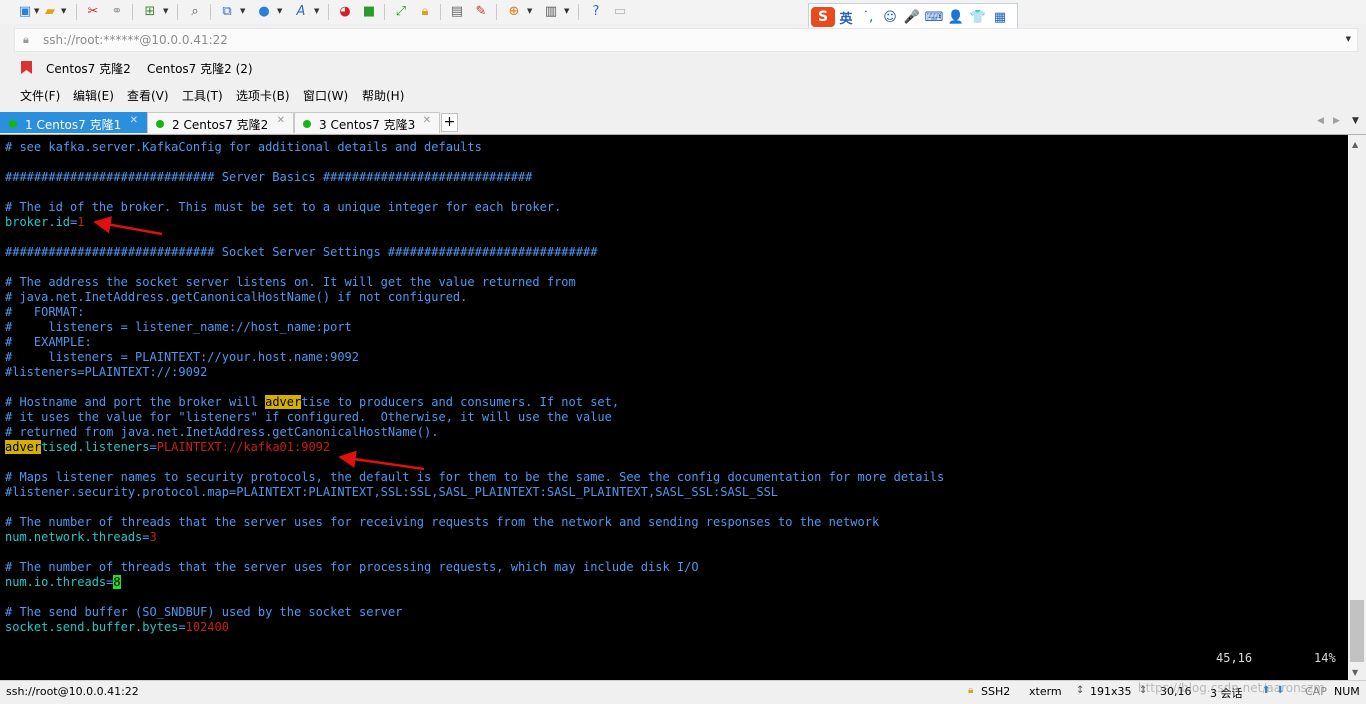 The width and height of the screenshot is (1366, 704). What do you see at coordinates (449, 122) in the screenshot?
I see `new-tab-button: +` at bounding box center [449, 122].